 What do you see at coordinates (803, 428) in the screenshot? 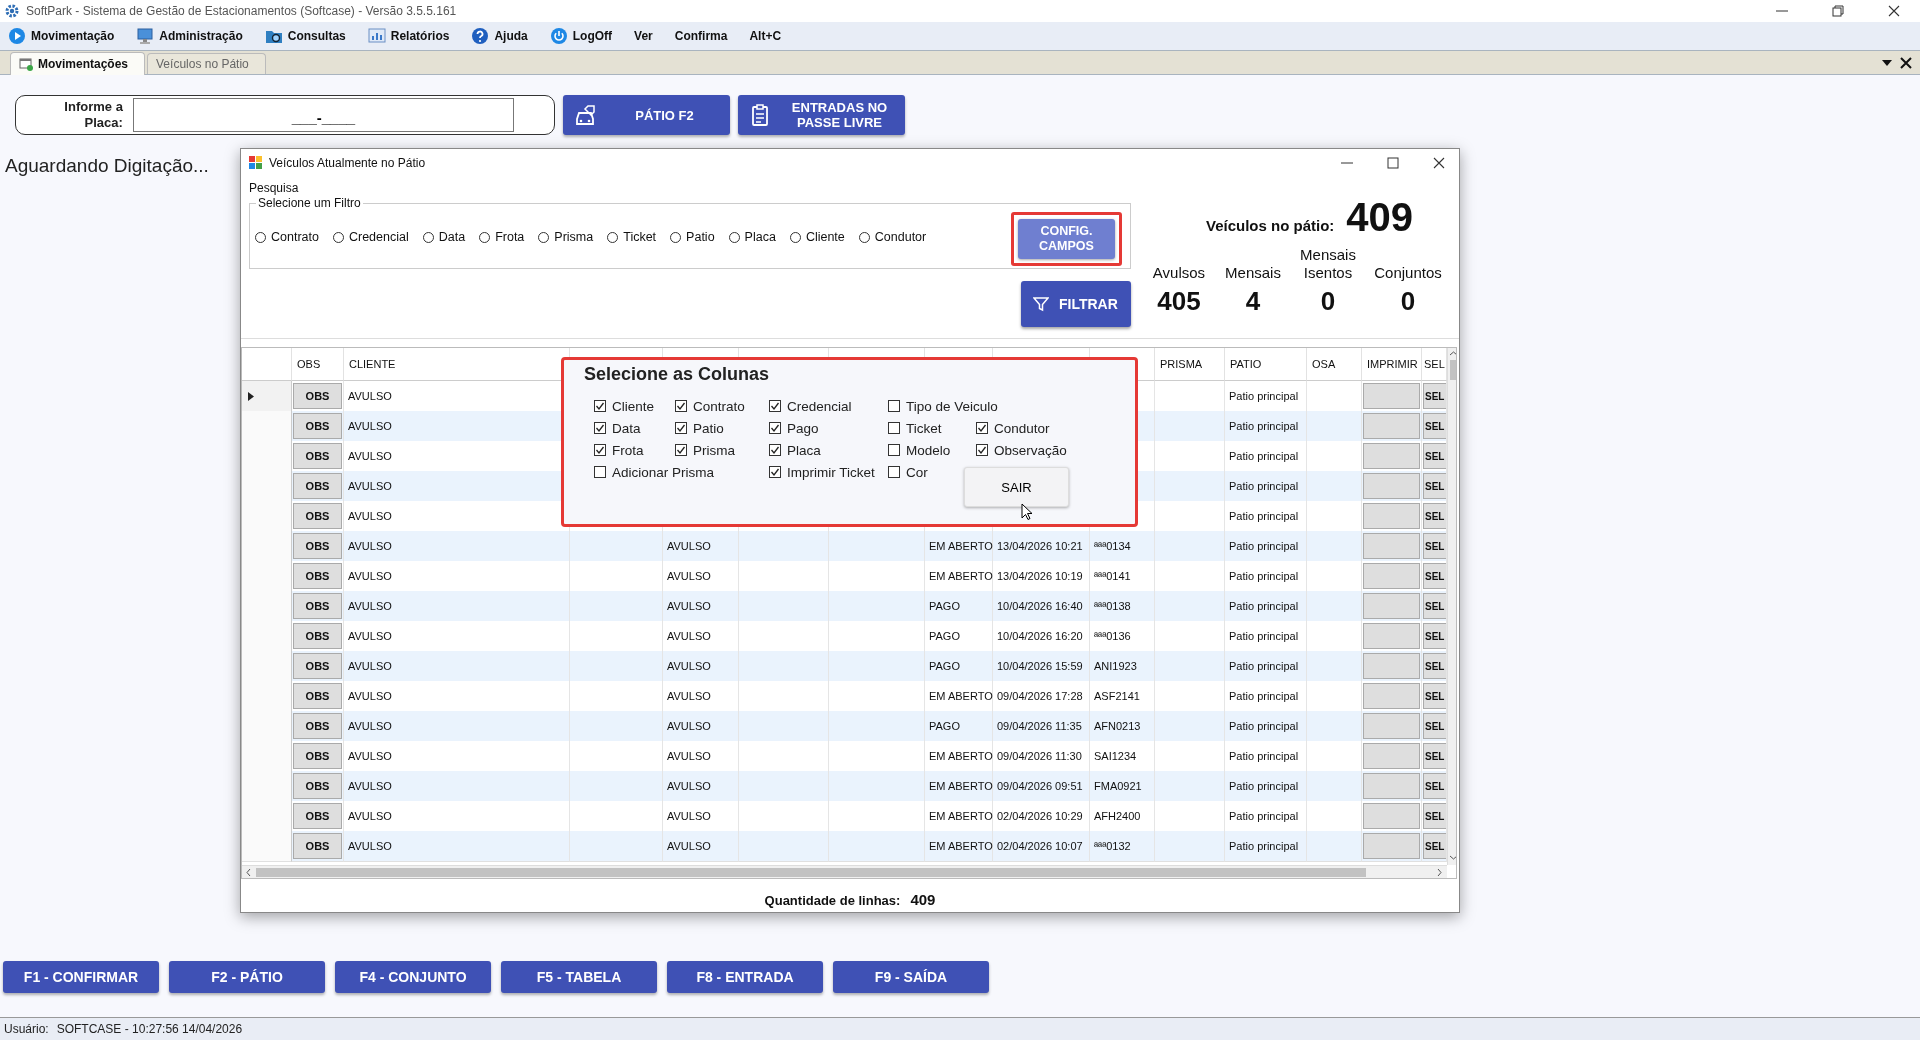
I see `checkbox-label: Pago` at bounding box center [803, 428].